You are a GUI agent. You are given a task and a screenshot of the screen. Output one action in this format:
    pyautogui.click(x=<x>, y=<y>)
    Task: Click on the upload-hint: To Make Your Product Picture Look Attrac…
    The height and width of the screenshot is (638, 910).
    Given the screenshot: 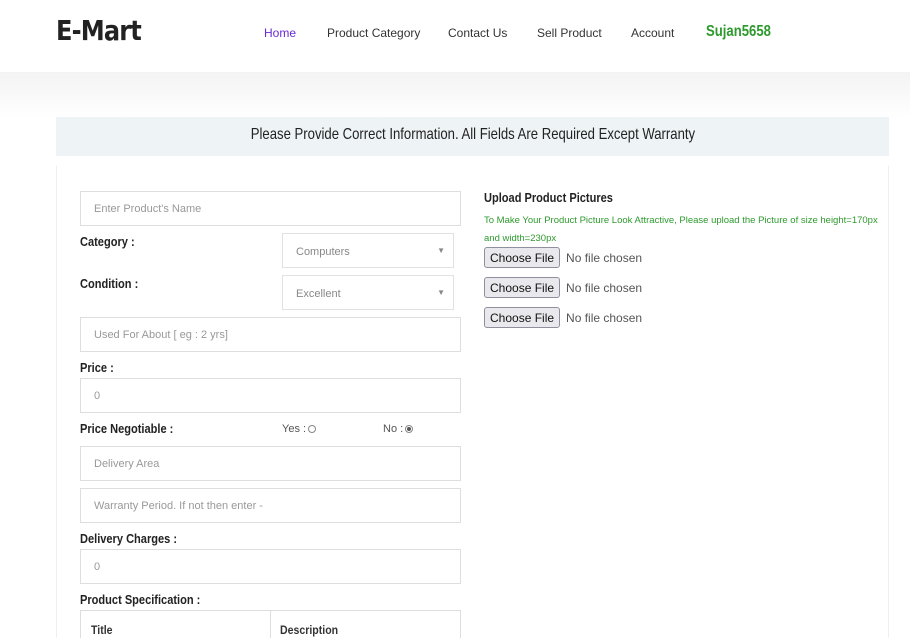 What is the action you would take?
    pyautogui.click(x=681, y=229)
    